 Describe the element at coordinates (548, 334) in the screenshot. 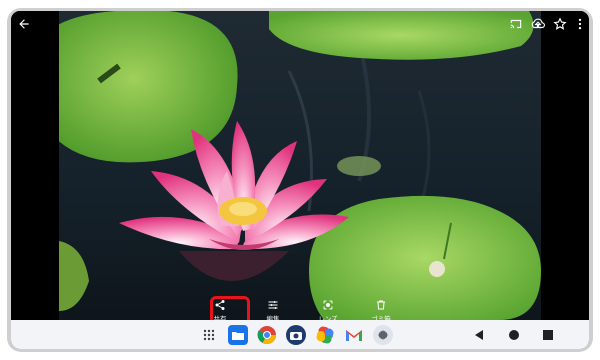

I see `recents-square-icon` at that location.